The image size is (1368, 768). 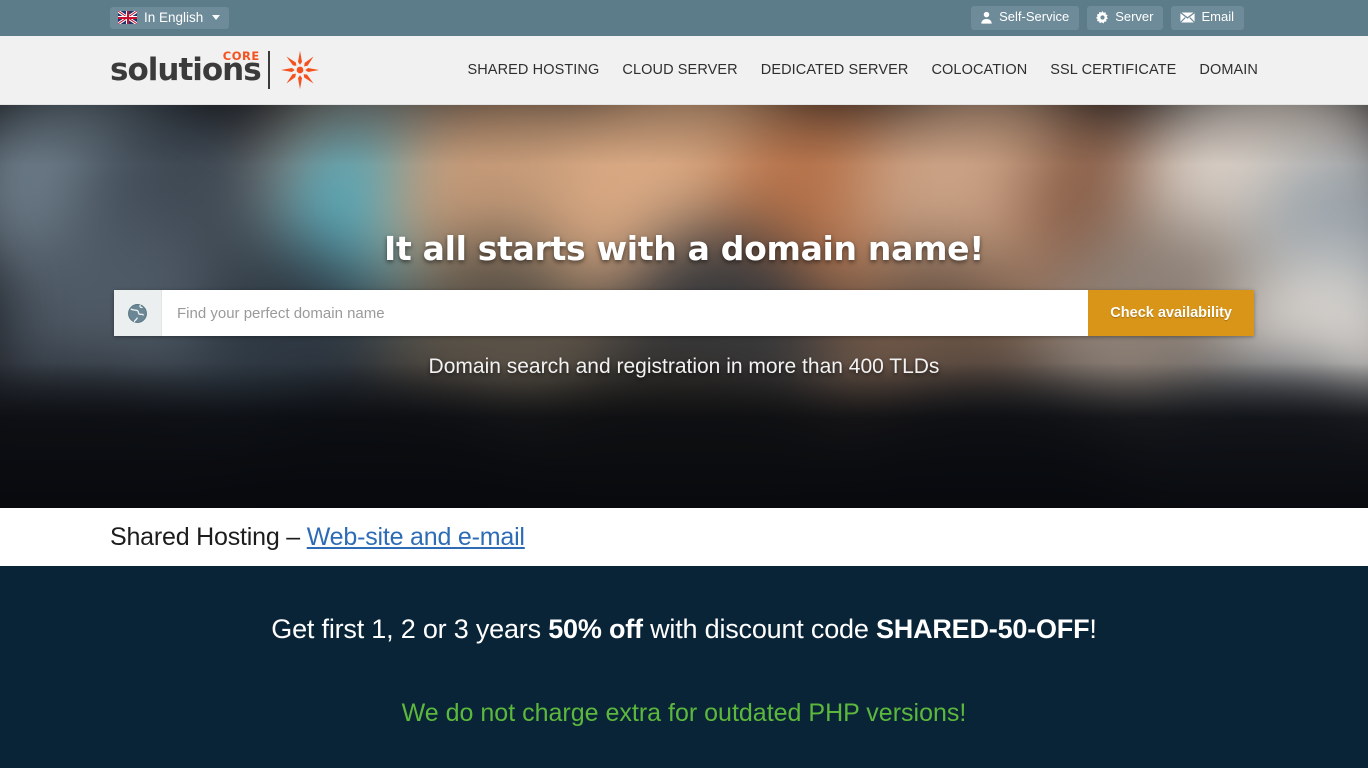 What do you see at coordinates (759, 629) in the screenshot?
I see `promo-text-part2: with discount code` at bounding box center [759, 629].